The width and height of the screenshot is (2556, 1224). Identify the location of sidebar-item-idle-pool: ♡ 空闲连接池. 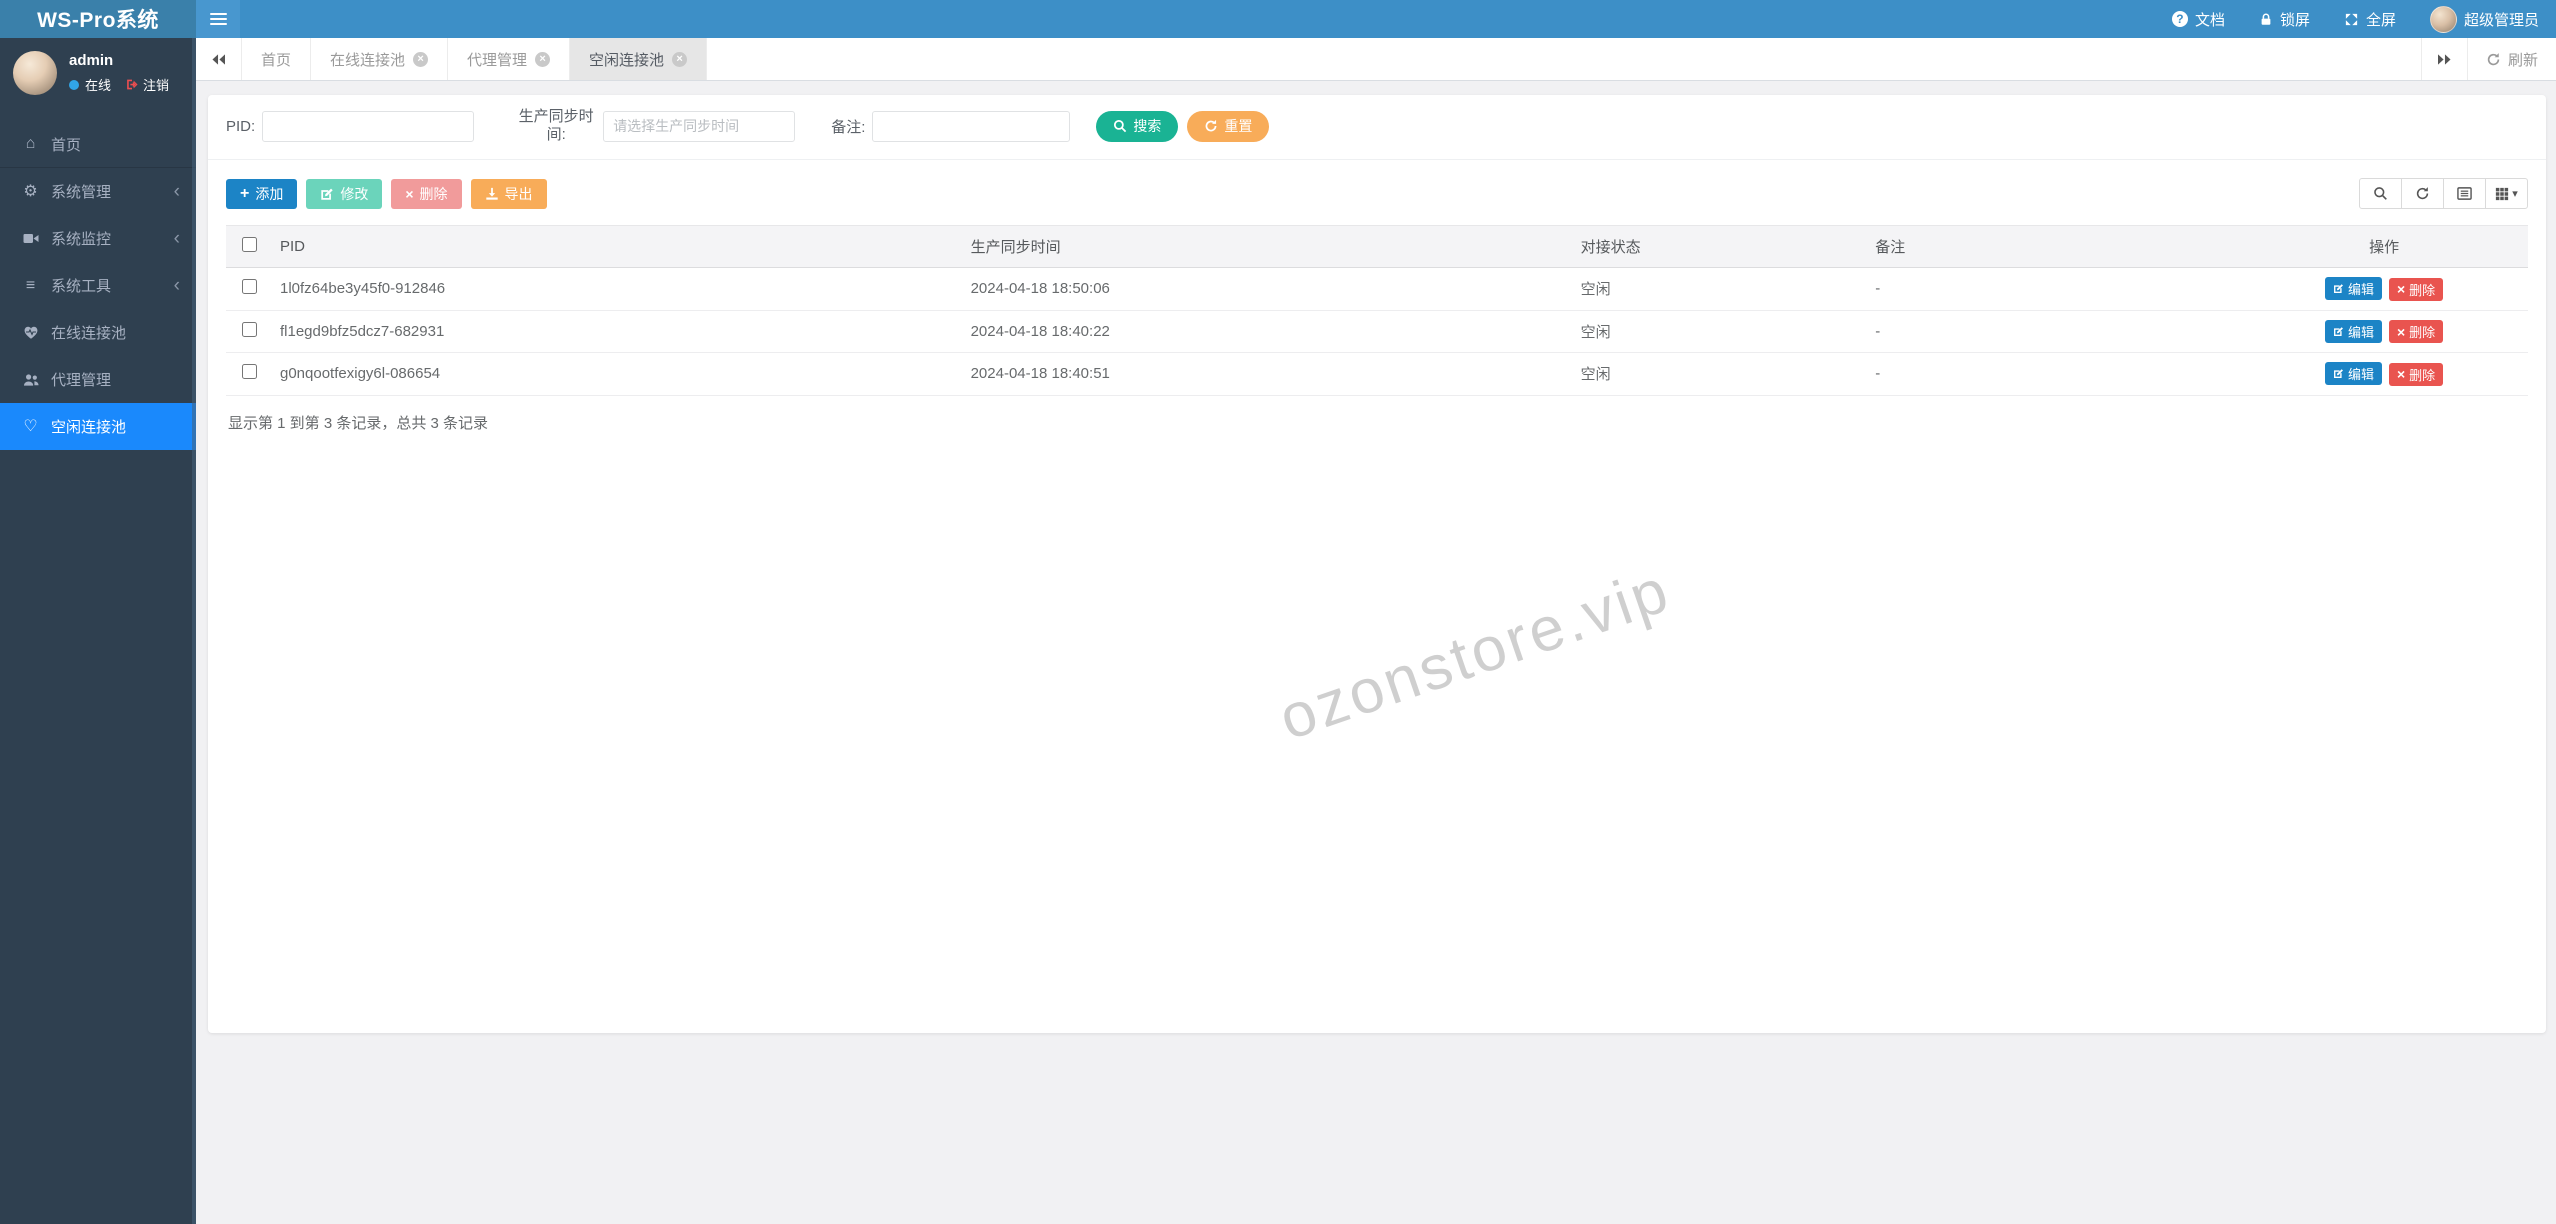
(98, 426).